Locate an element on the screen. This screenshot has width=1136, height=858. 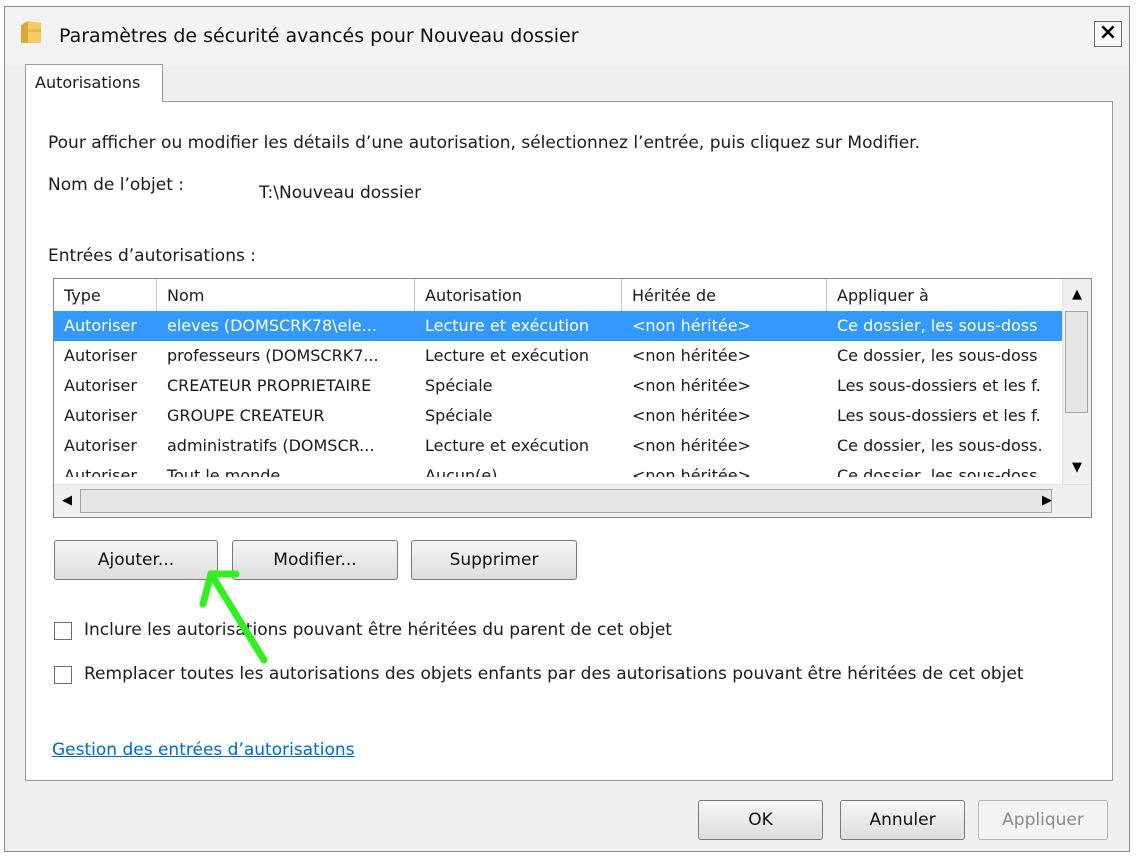
apply-button: Appliquer is located at coordinates (1043, 820).